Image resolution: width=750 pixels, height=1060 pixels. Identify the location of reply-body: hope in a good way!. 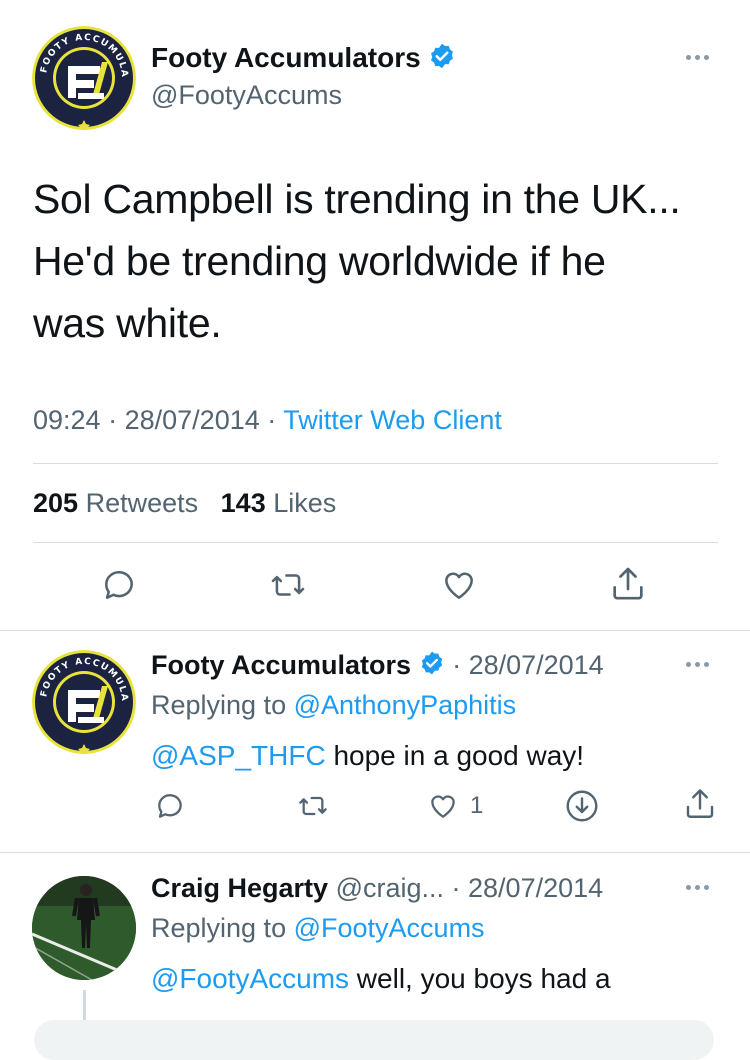
(455, 755).